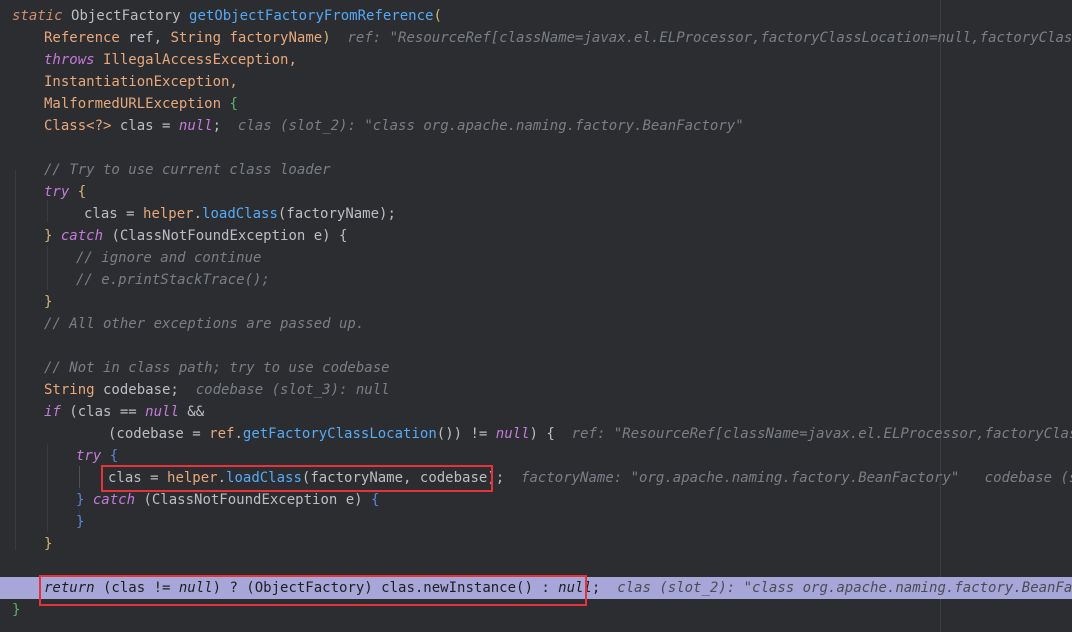 This screenshot has height=632, width=1072. Describe the element at coordinates (82, 38) in the screenshot. I see `type-reference: Reference` at that location.